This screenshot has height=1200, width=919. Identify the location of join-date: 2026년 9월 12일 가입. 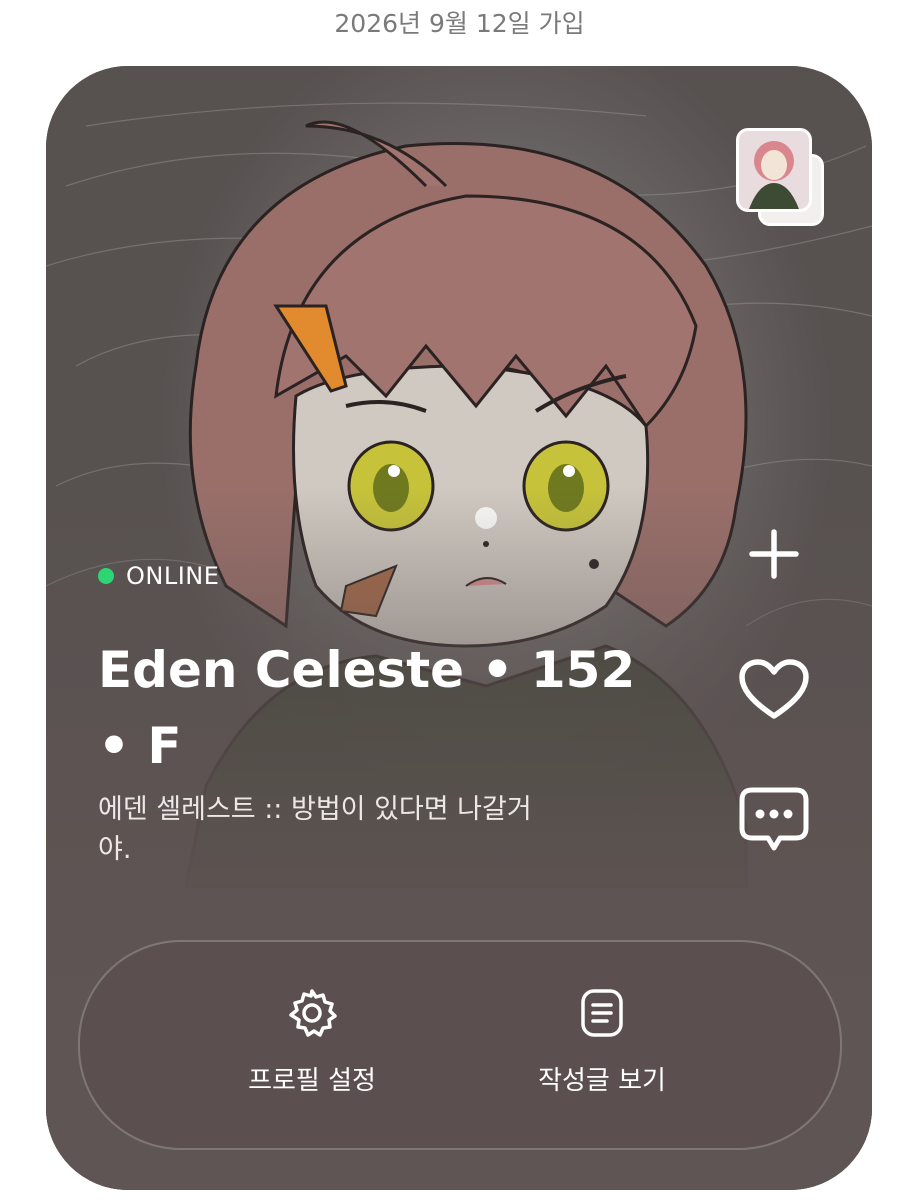
(459, 23).